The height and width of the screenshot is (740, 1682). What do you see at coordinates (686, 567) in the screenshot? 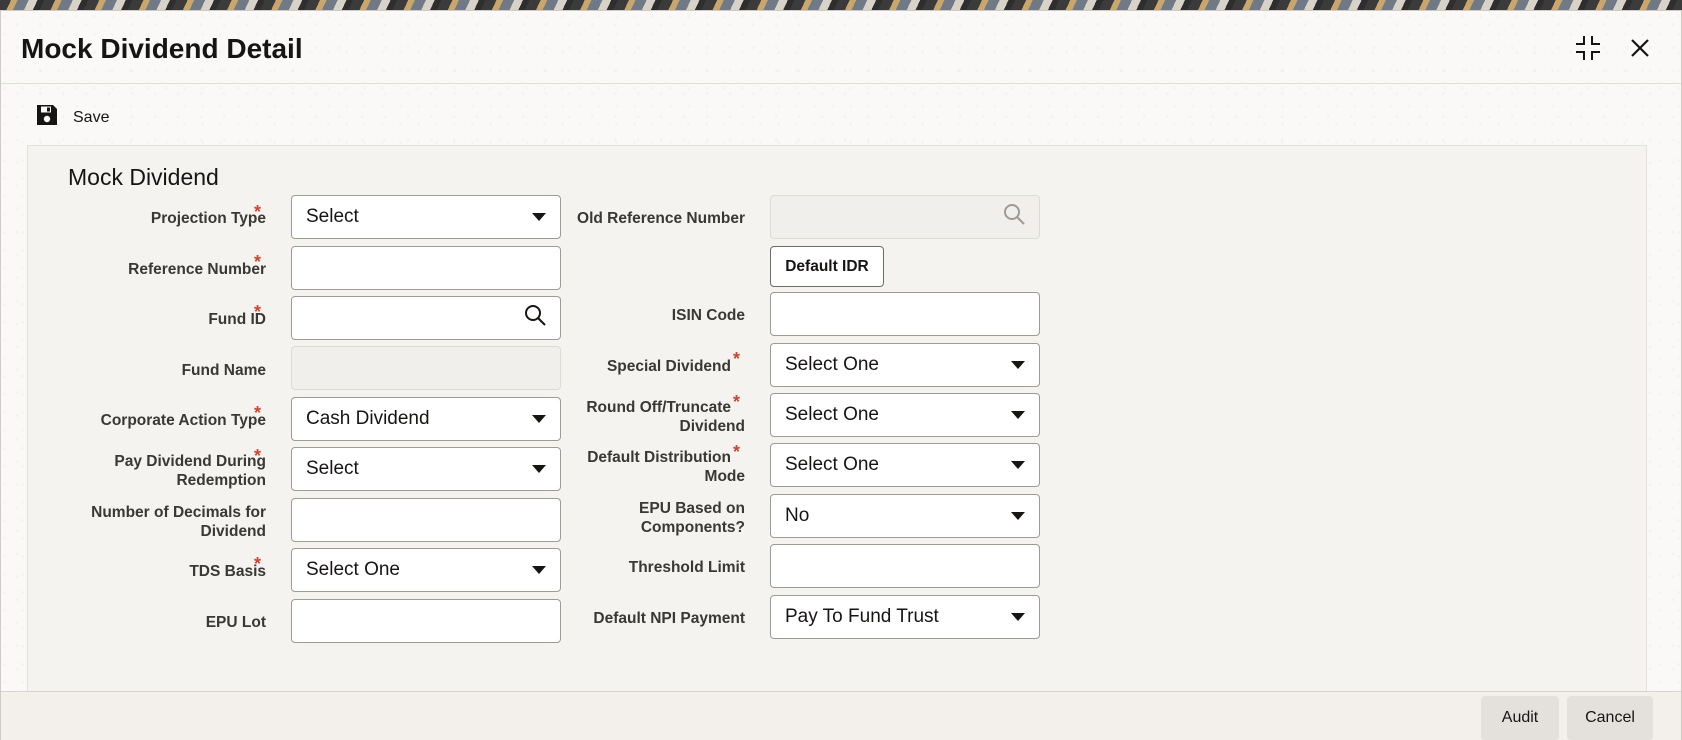
I see `threshold-limit-label: Threshold Limit` at bounding box center [686, 567].